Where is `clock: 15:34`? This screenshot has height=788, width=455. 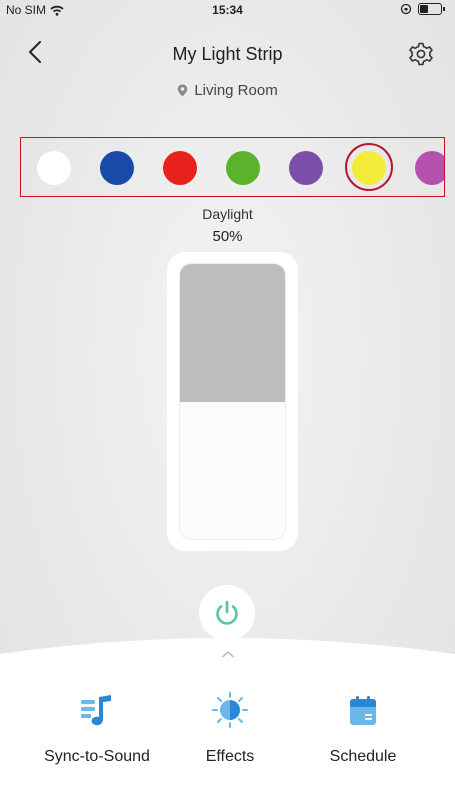 clock: 15:34 is located at coordinates (227, 10).